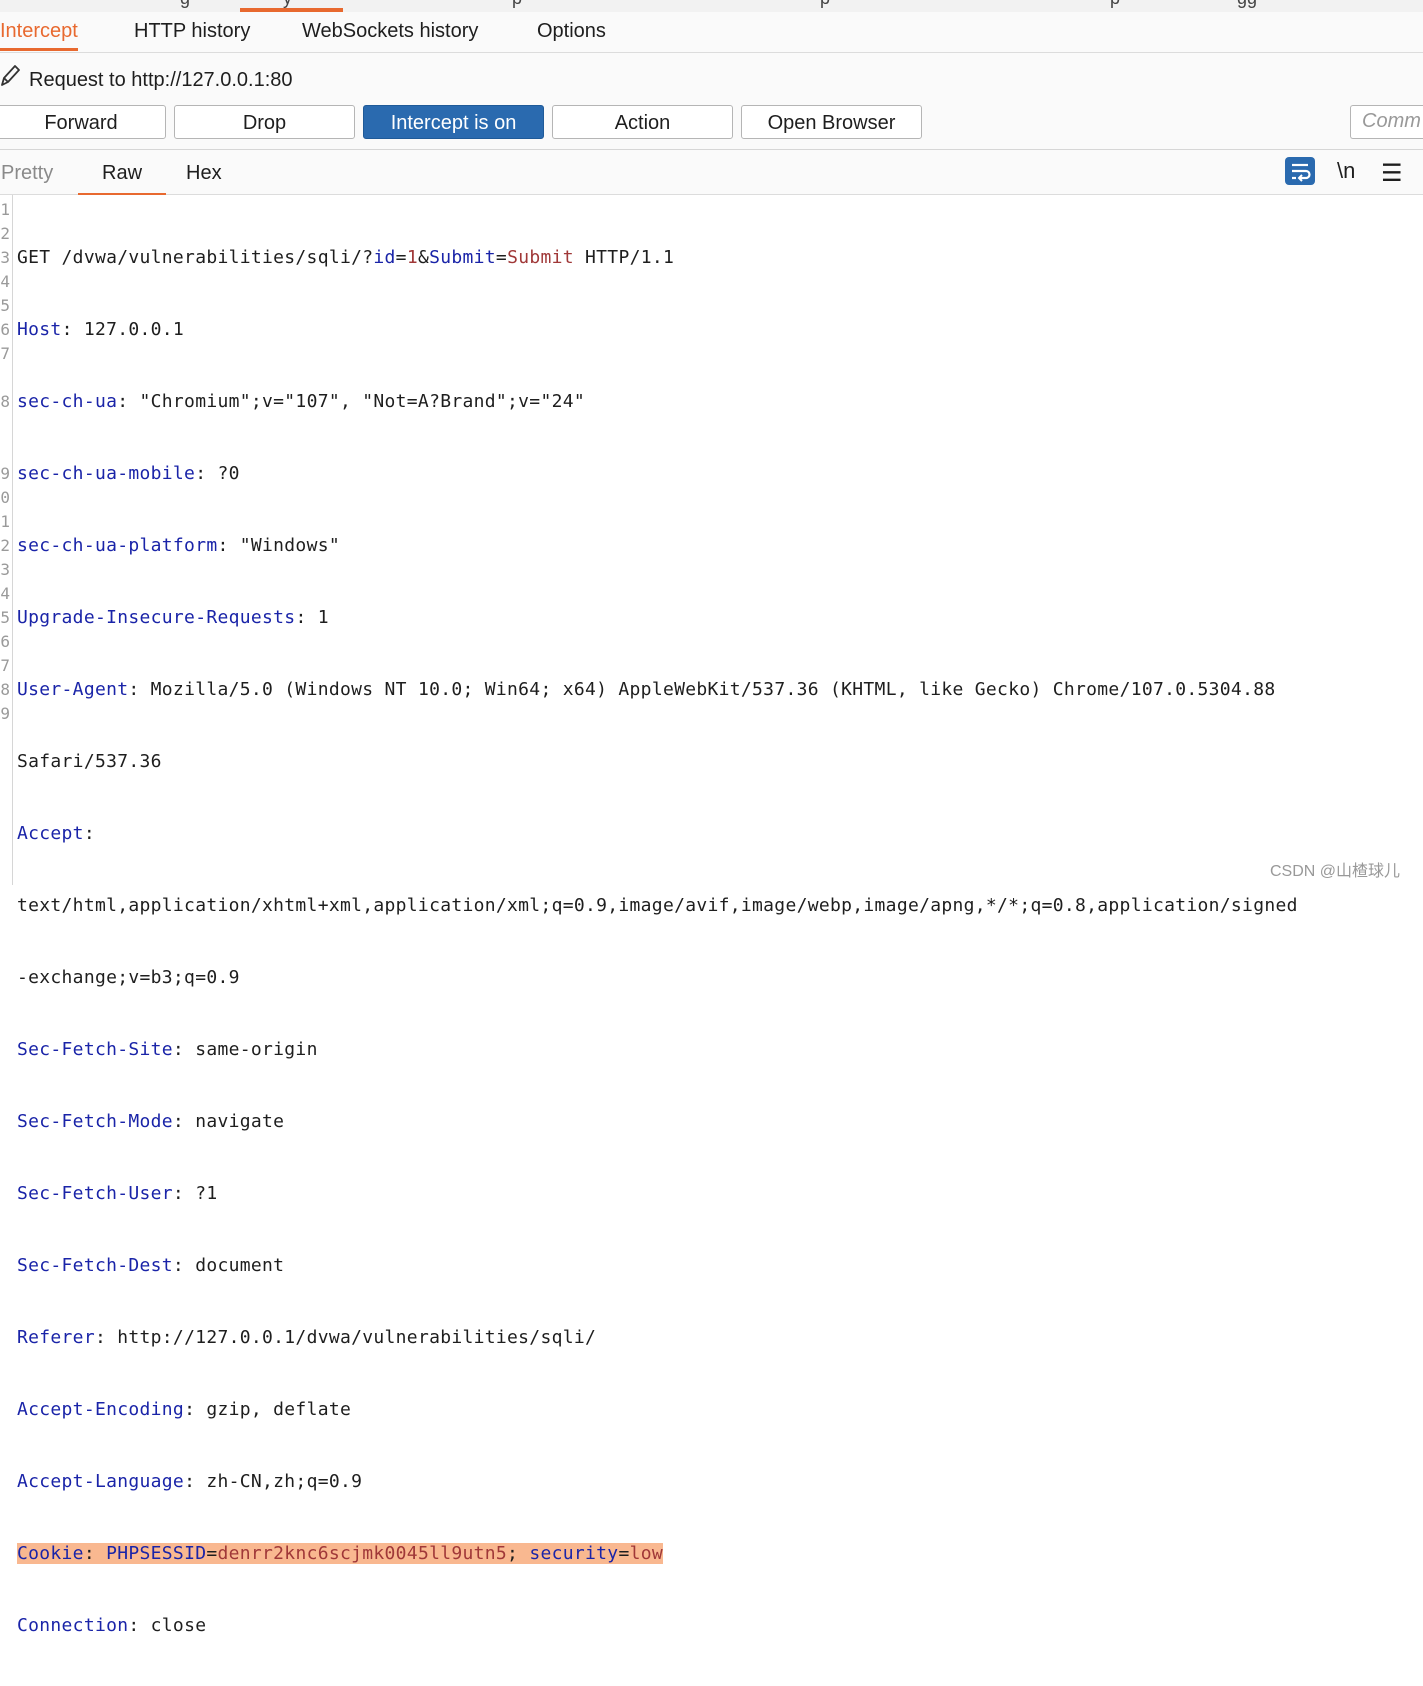  I want to click on tab-hex: Hex, so click(204, 173).